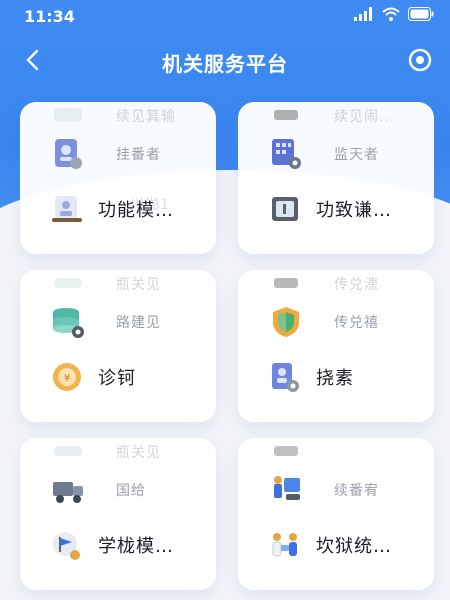 The image size is (450, 600). Describe the element at coordinates (285, 377) in the screenshot. I see `profile-gear-icon` at that location.